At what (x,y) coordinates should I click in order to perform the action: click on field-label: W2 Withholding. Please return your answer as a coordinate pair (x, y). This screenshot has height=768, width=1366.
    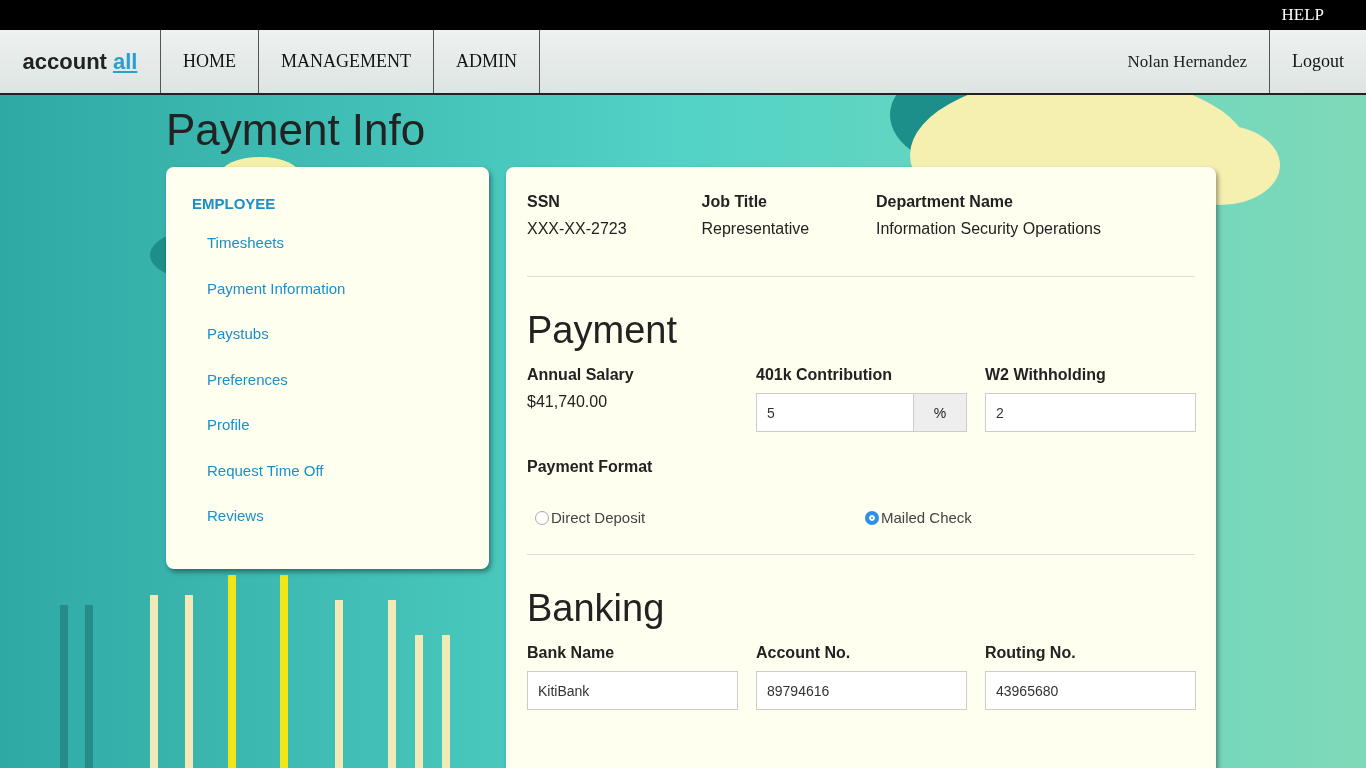
    Looking at the image, I should click on (1046, 375).